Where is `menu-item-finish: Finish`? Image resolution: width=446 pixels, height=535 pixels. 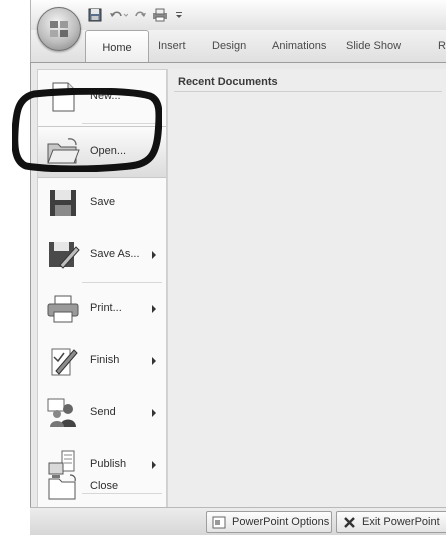
menu-item-finish: Finish is located at coordinates (102, 361).